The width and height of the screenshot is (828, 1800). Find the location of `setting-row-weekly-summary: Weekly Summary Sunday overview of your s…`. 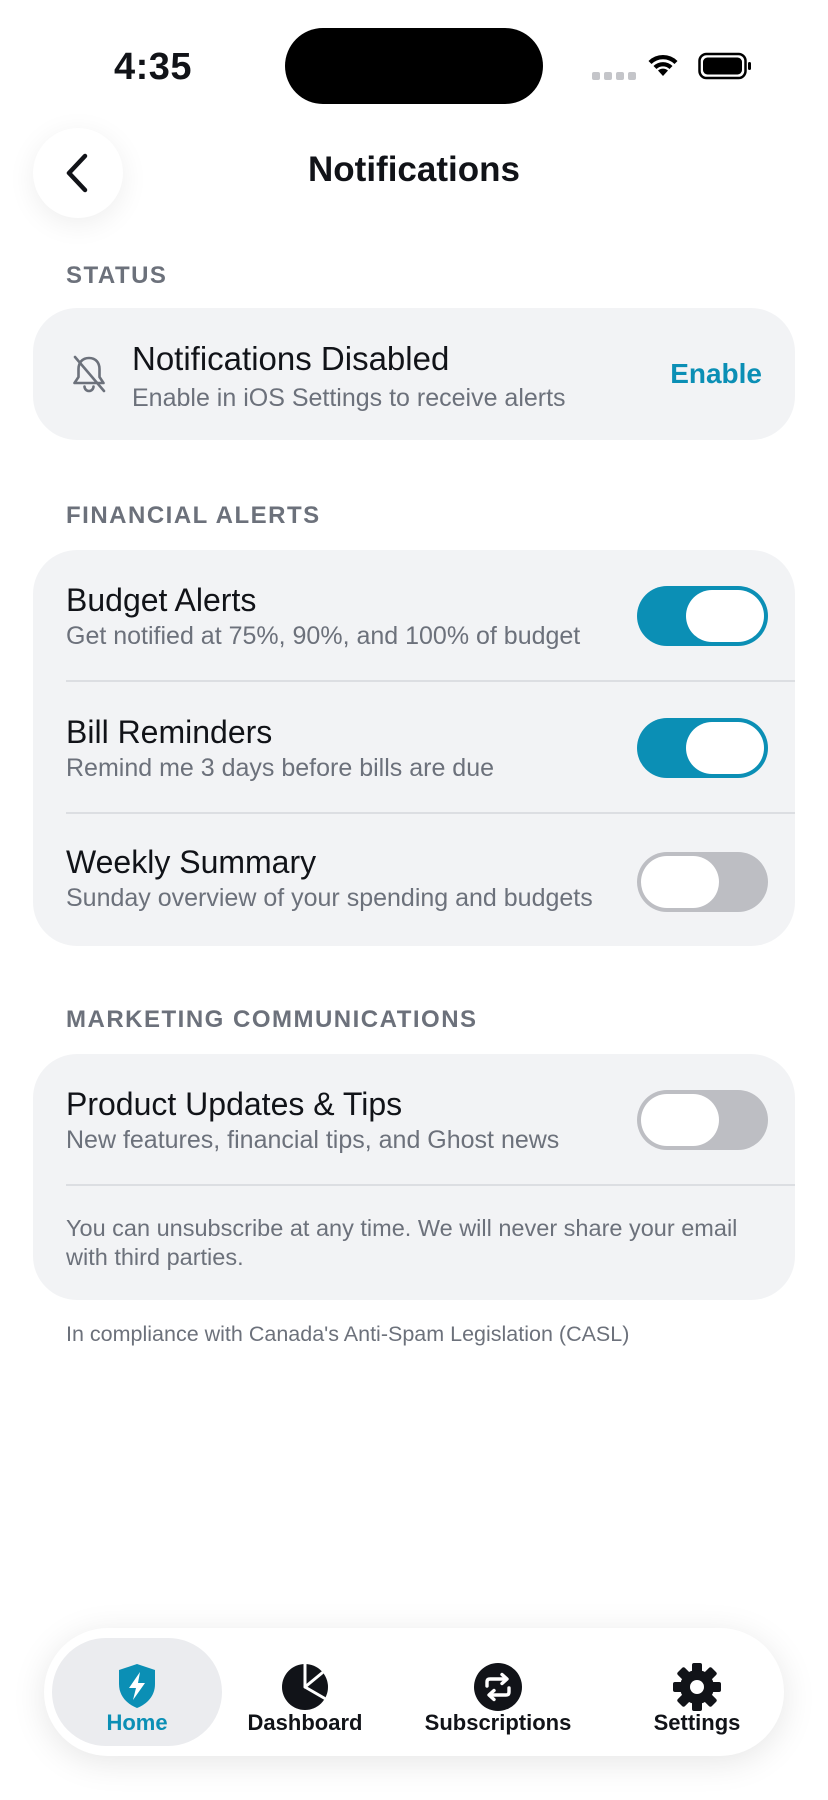

setting-row-weekly-summary: Weekly Summary Sunday overview of your s… is located at coordinates (414, 880).